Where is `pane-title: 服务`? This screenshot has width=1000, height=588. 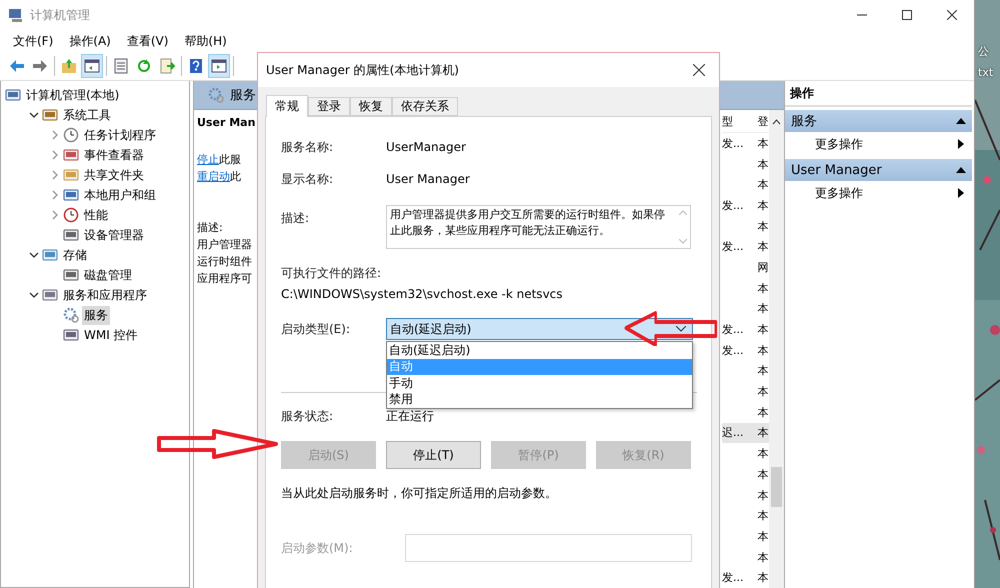
pane-title: 服务 is located at coordinates (243, 95).